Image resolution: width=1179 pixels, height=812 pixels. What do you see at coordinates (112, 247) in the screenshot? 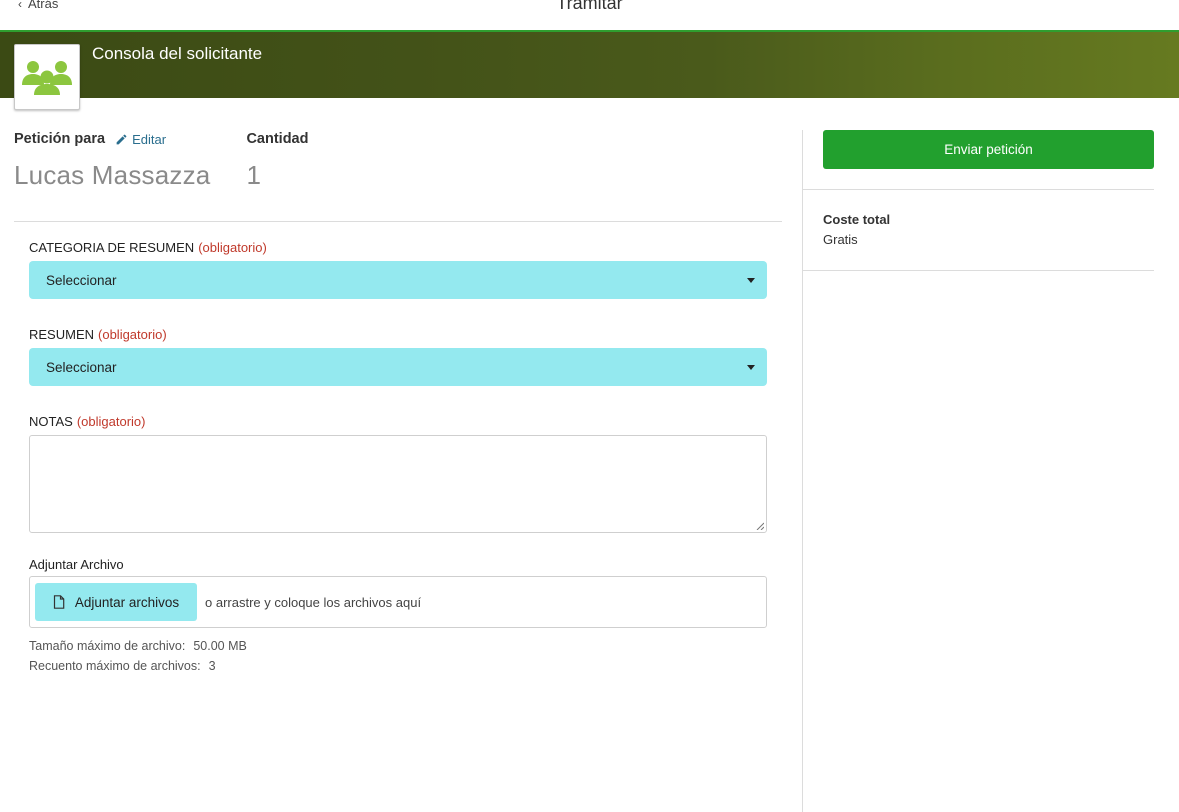
I see `category-label-text: CATEGORIA DE RESUMEN` at bounding box center [112, 247].